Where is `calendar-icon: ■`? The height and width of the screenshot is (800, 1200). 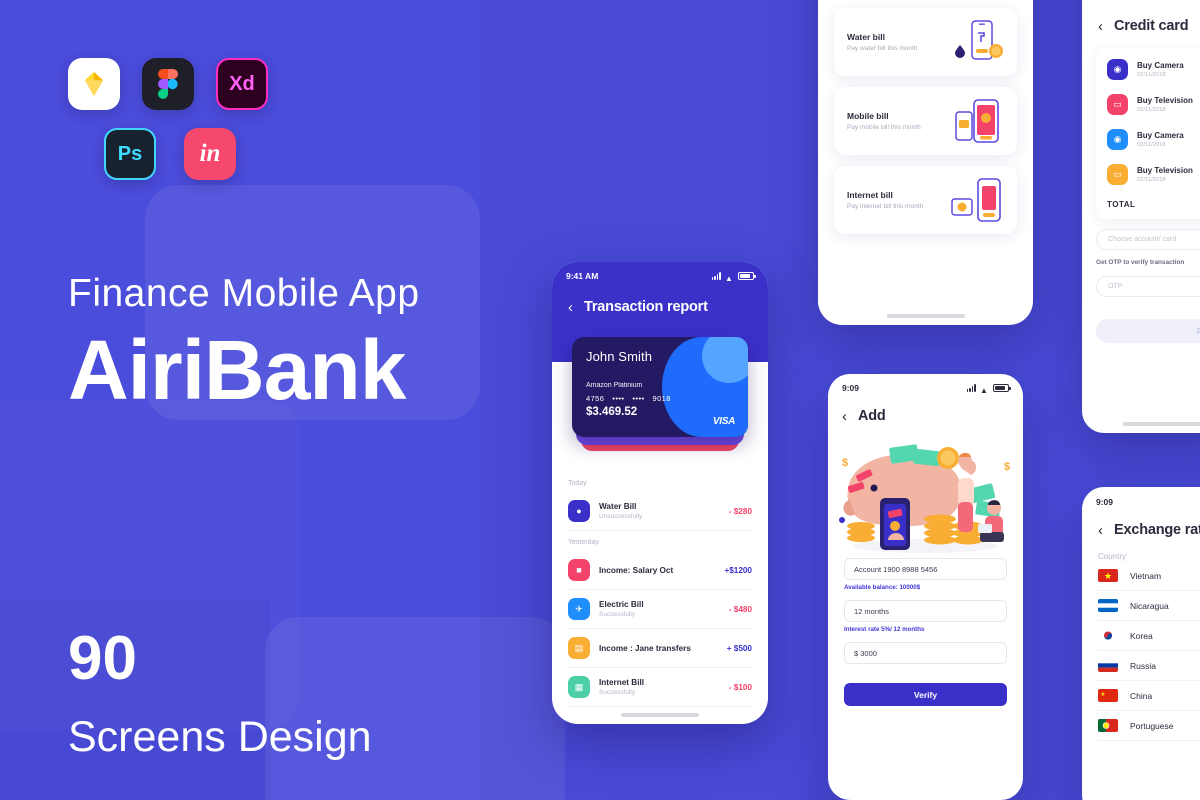 calendar-icon: ■ is located at coordinates (579, 570).